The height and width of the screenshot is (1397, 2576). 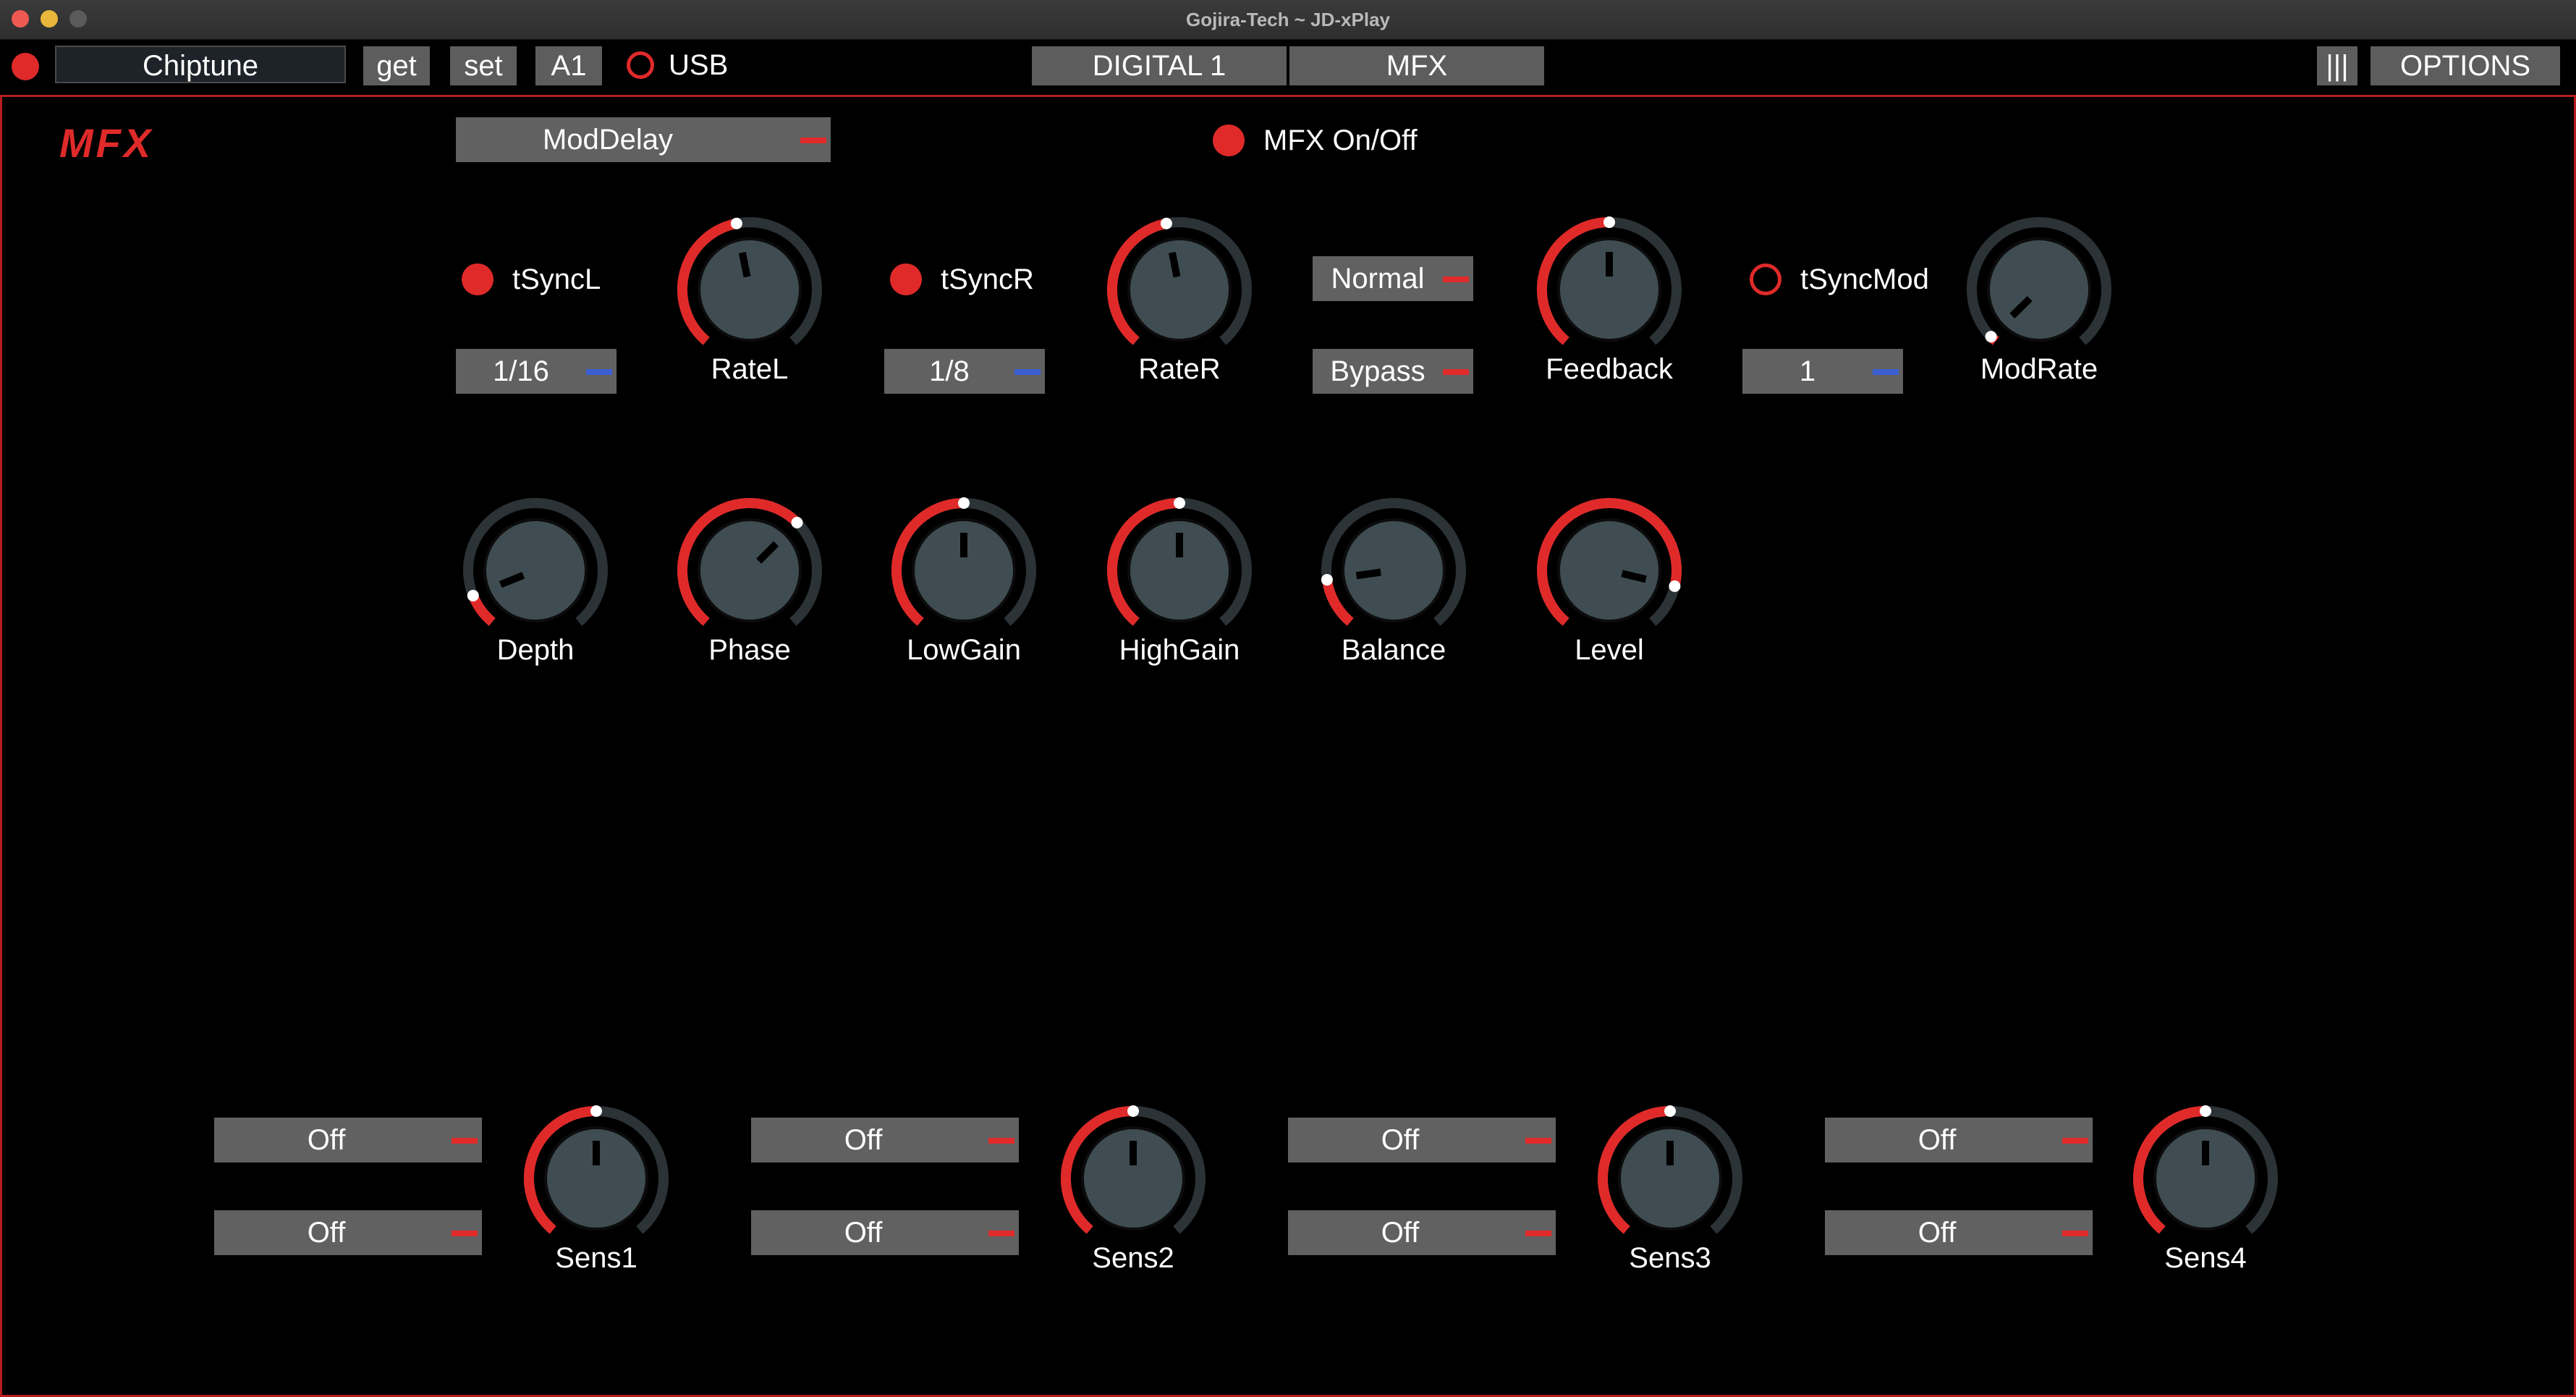 I want to click on knob-label: Depth, so click(x=535, y=650).